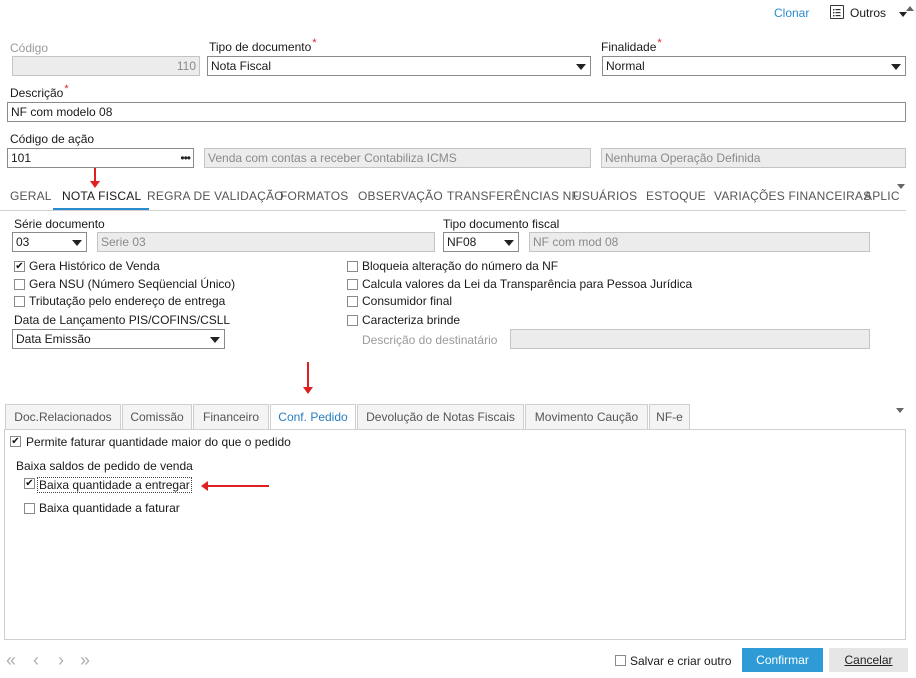 Image resolution: width=916 pixels, height=678 pixels. Describe the element at coordinates (53, 339) in the screenshot. I see `pis-cofins-value: Data Emissão` at that location.